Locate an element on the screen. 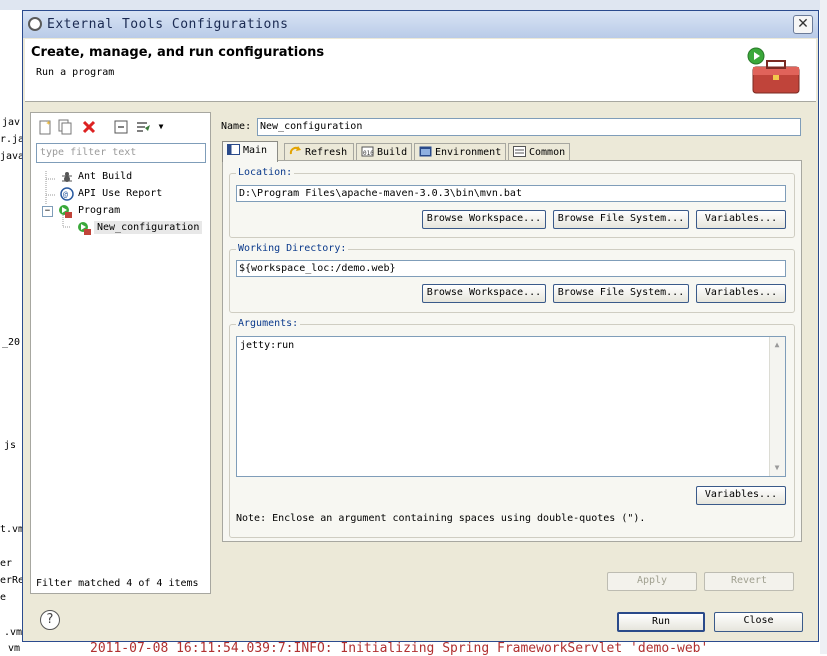  working-directory-field: ${workspace_loc:/demo.web} is located at coordinates (511, 268).